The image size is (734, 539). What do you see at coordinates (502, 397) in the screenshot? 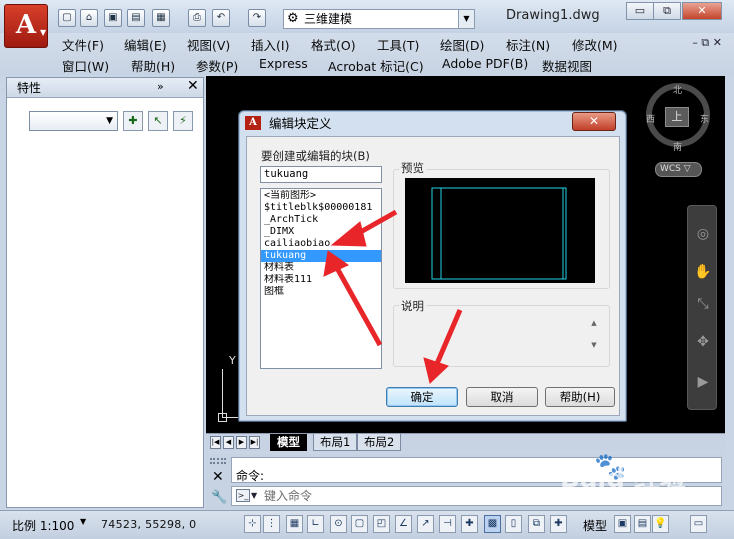
I see `cancel-button: 取消` at bounding box center [502, 397].